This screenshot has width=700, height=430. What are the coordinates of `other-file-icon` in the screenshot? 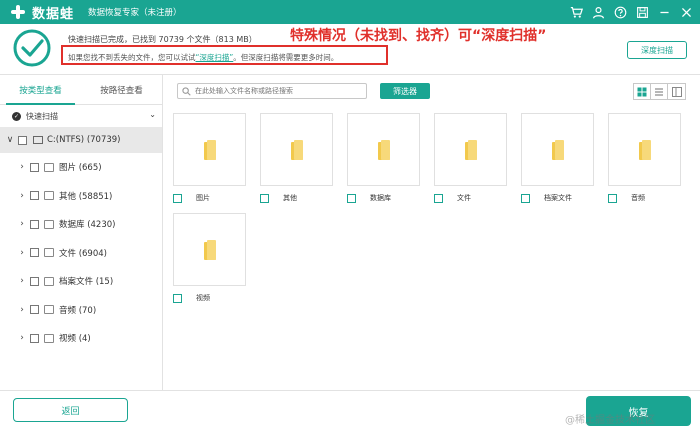 It's located at (49, 196).